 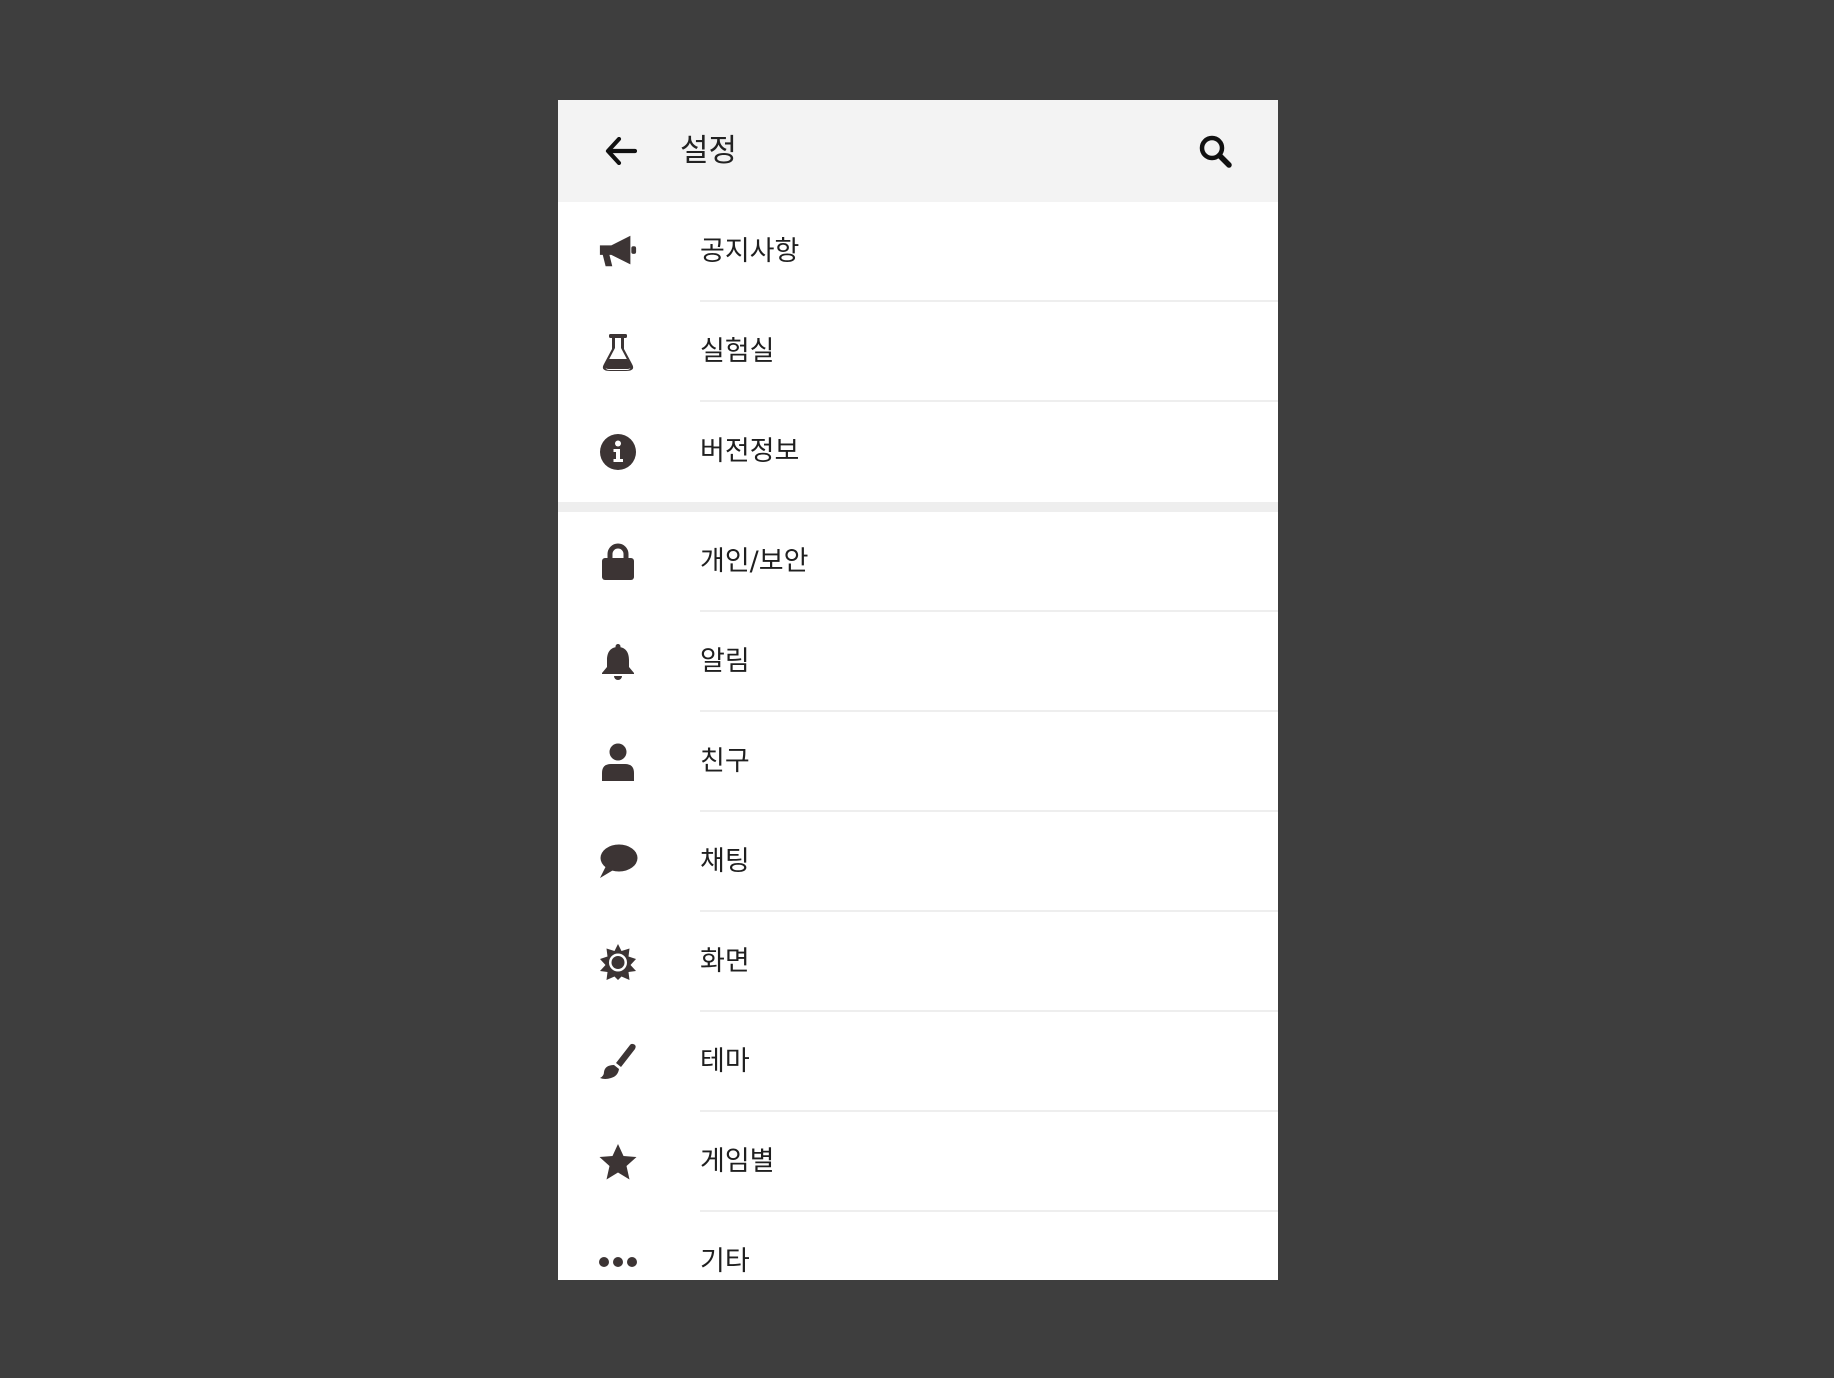 I want to click on flask-icon, so click(x=618, y=352).